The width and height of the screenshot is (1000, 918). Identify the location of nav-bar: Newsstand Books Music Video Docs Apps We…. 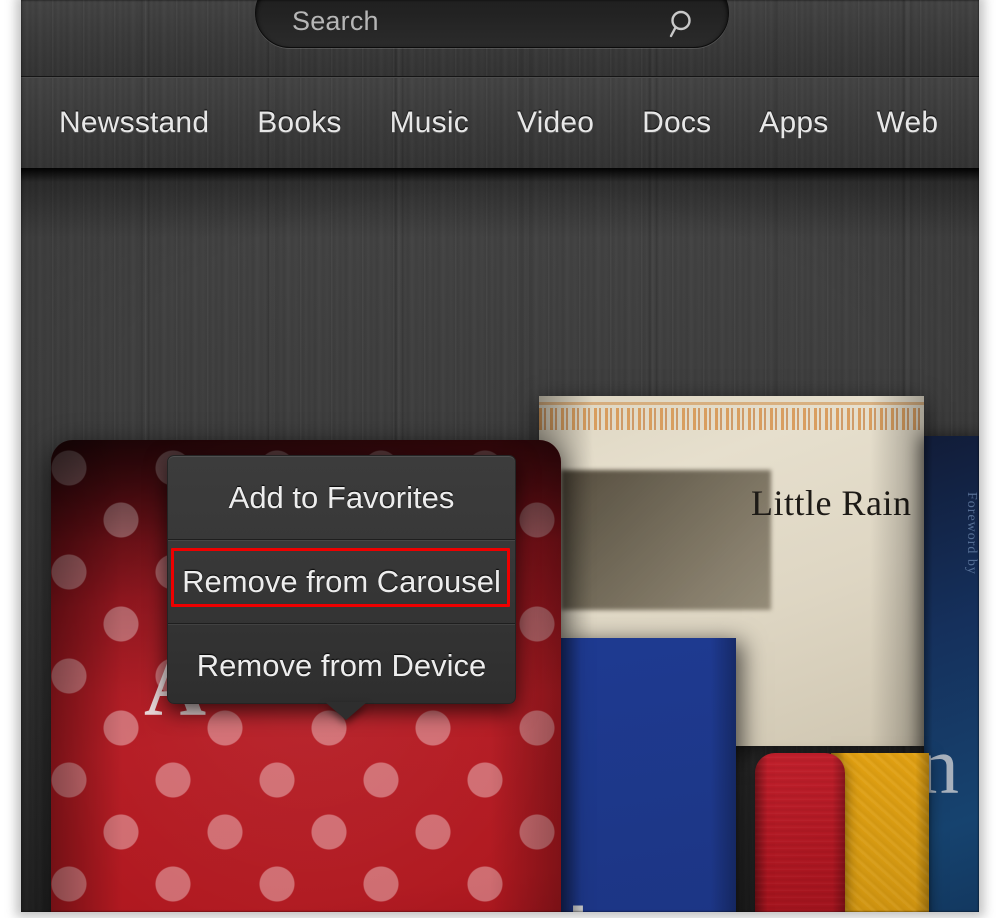
(500, 123).